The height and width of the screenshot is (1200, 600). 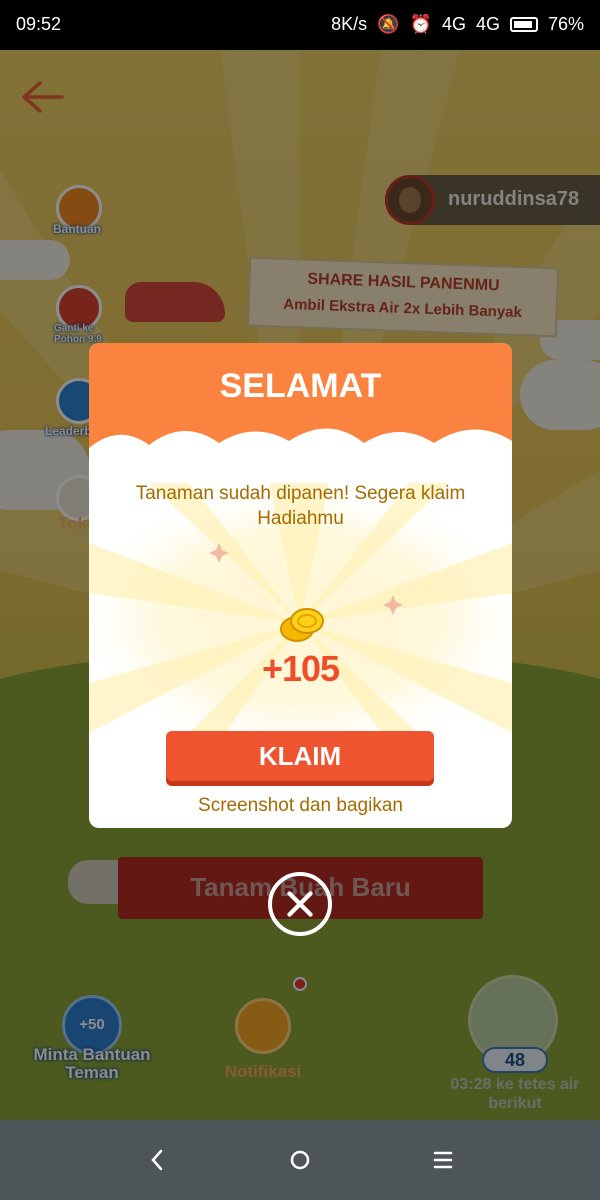 I want to click on nav-menu-icon, so click(x=443, y=1160).